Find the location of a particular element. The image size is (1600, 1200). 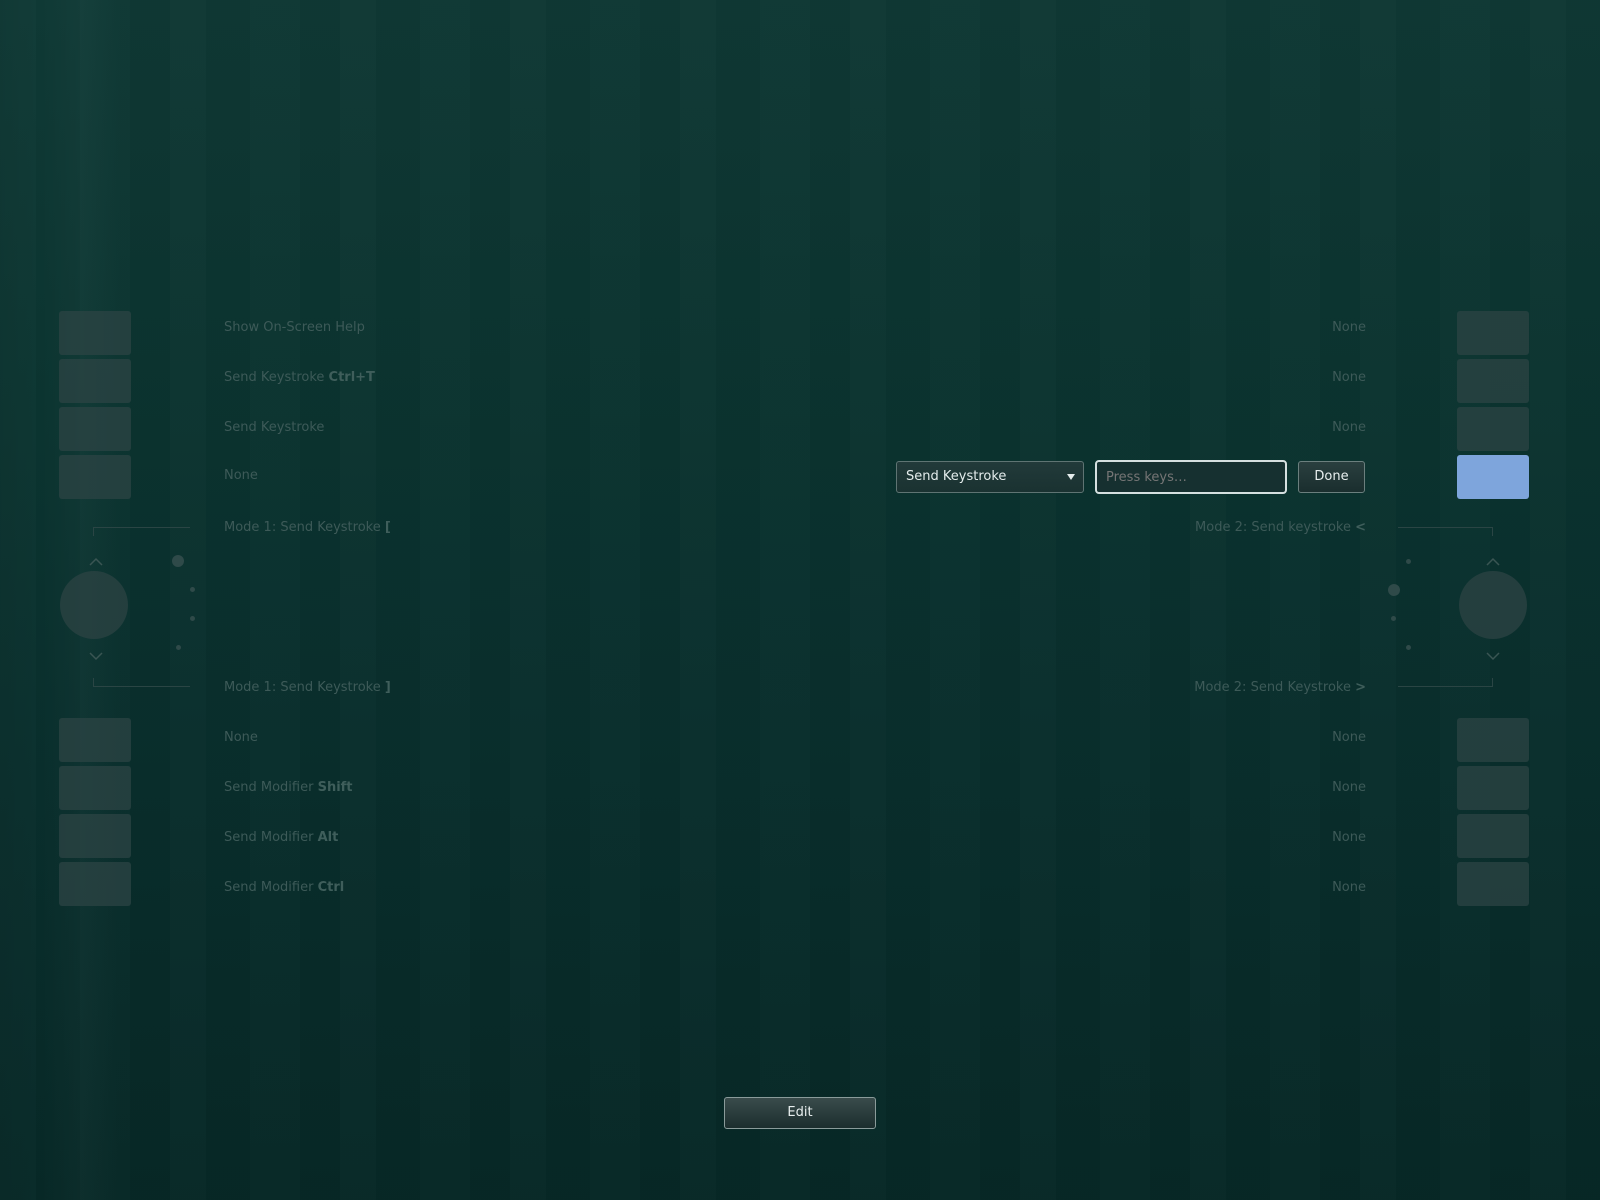

left-ring-bottom-label: Mode 1: Send Keystroke ] is located at coordinates (307, 687).